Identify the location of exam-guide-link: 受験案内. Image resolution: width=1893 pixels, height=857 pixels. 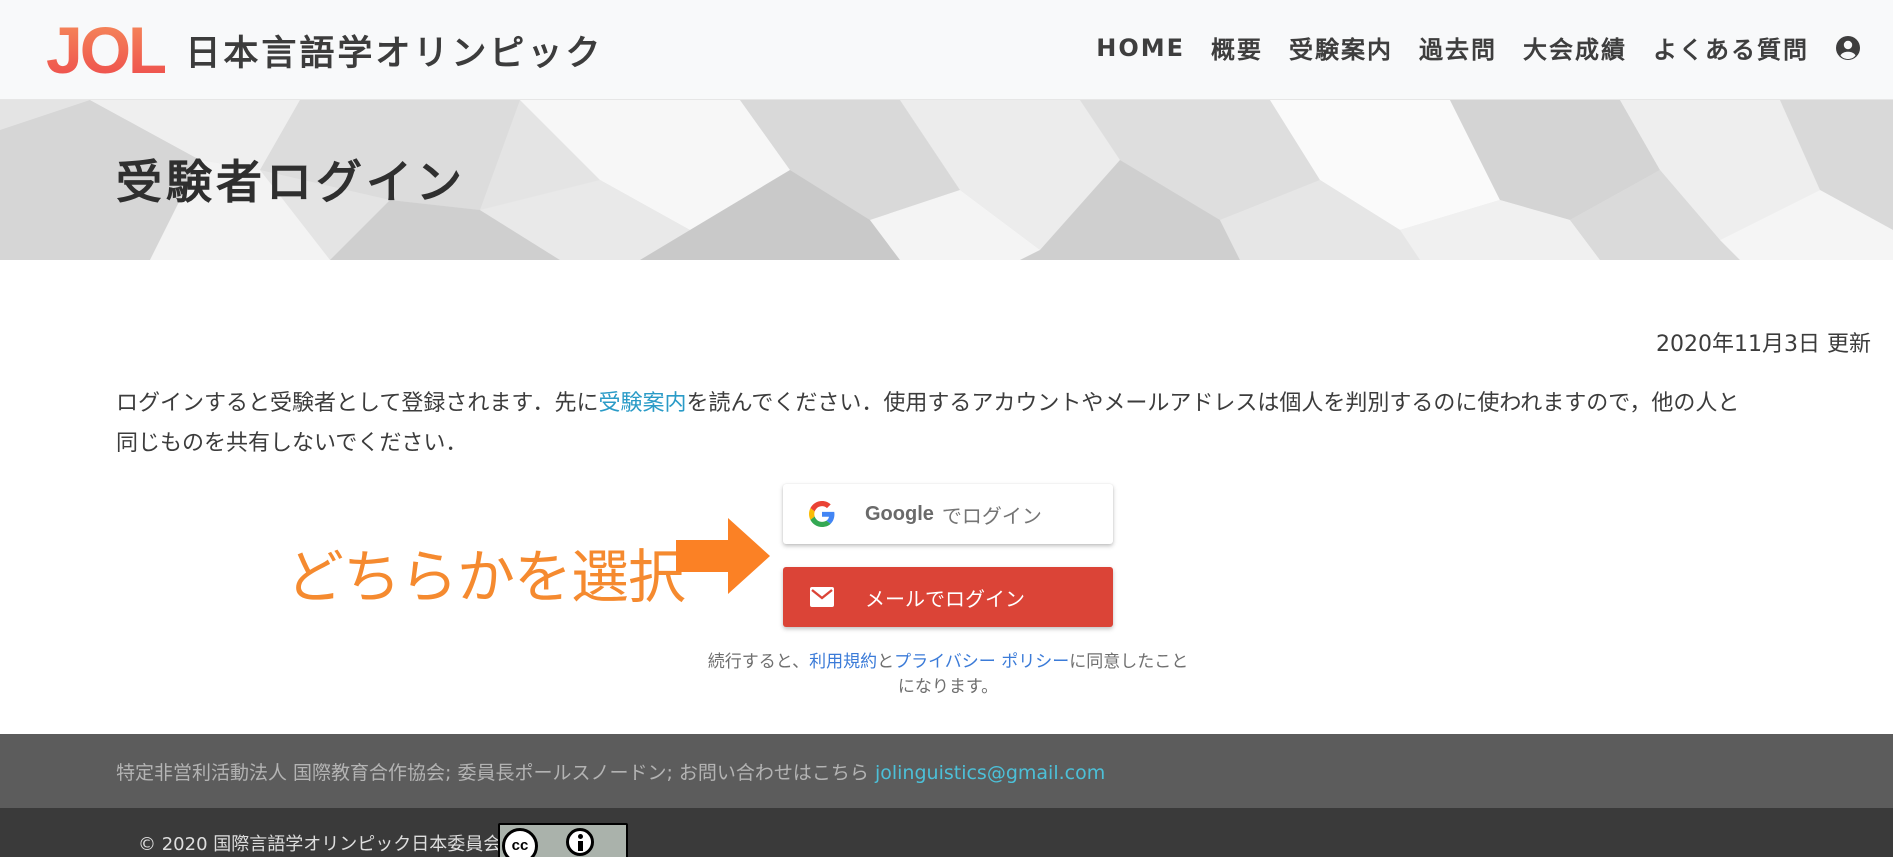
(642, 403).